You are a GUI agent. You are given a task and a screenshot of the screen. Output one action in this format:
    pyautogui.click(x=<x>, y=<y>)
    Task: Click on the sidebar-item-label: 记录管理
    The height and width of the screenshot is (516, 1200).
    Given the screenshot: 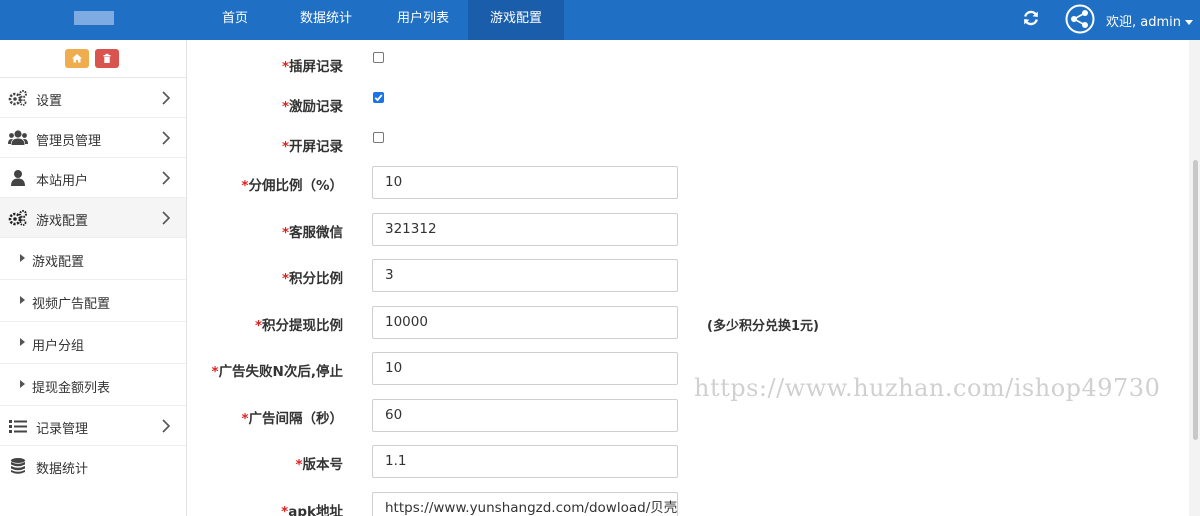 What is the action you would take?
    pyautogui.click(x=62, y=429)
    